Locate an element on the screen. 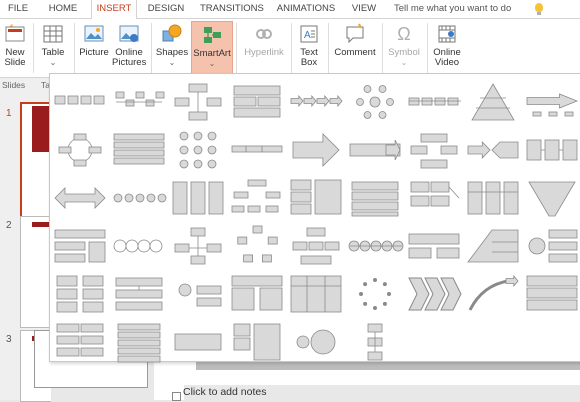 The width and height of the screenshot is (580, 402). table-button: Table ⌄ is located at coordinates (53, 48).